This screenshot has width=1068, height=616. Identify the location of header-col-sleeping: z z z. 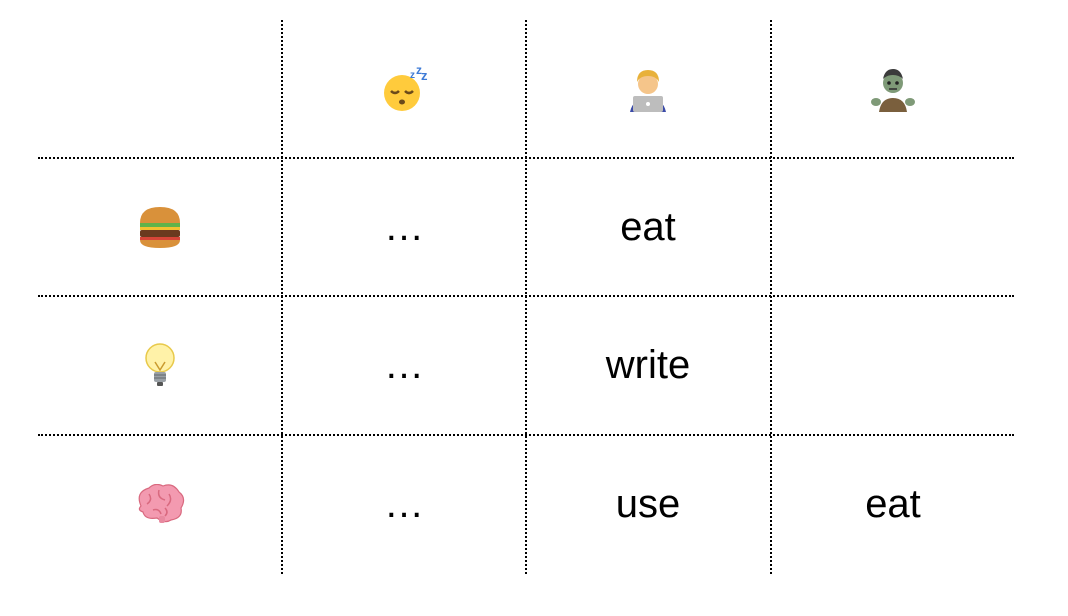
(404, 89).